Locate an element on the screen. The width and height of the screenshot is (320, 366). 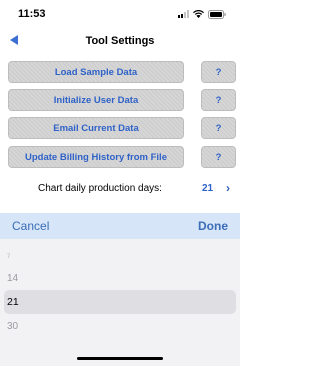
picker-option: 14 is located at coordinates (12, 278).